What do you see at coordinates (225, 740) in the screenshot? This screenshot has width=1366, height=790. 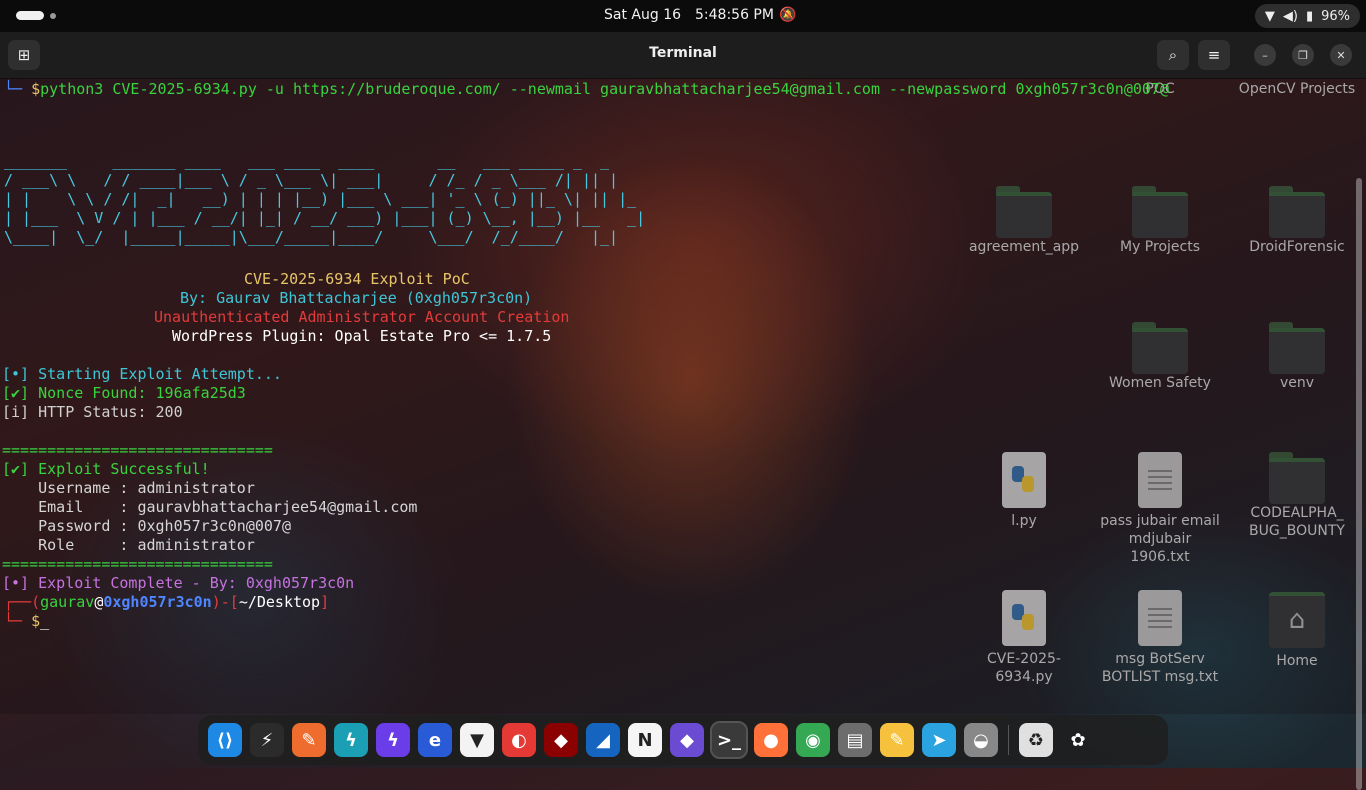 I see `dock-vscode-icon: ⟨⟩` at bounding box center [225, 740].